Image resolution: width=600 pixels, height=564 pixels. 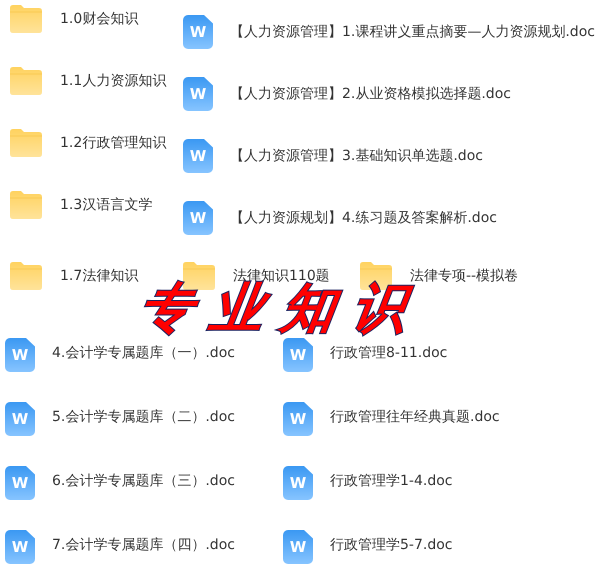 What do you see at coordinates (356, 156) in the screenshot?
I see `file-name: 【人力资源管理】3.基础知识单选题.doc` at bounding box center [356, 156].